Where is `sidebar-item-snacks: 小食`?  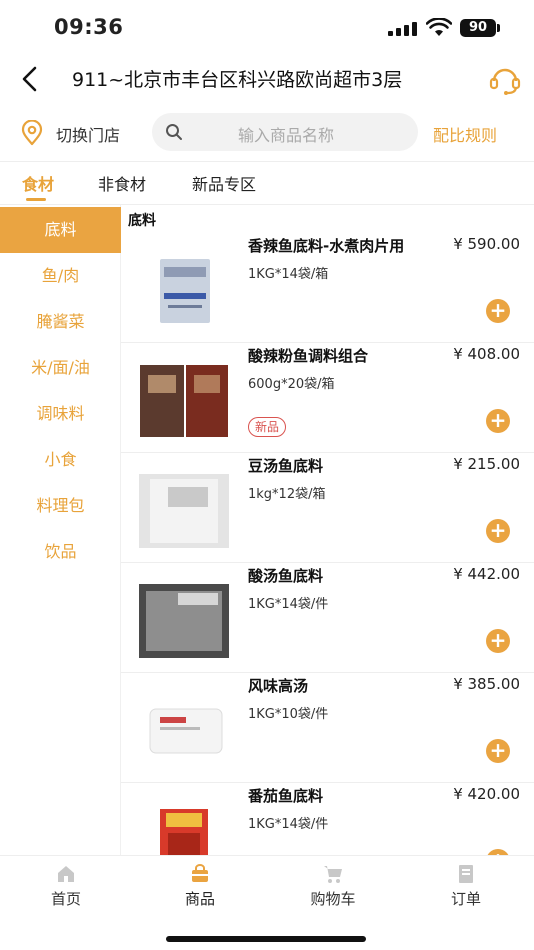 sidebar-item-snacks: 小食 is located at coordinates (60, 460).